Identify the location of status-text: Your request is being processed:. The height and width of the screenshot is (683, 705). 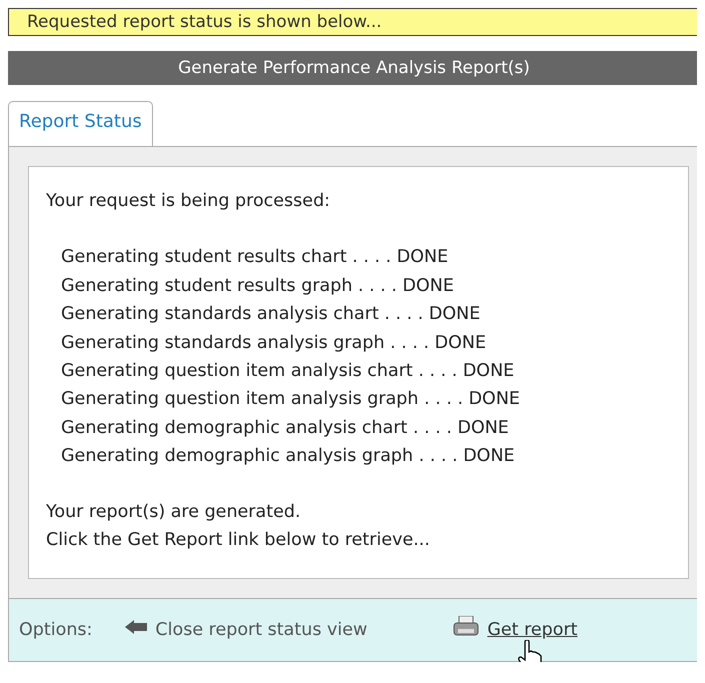
(189, 201).